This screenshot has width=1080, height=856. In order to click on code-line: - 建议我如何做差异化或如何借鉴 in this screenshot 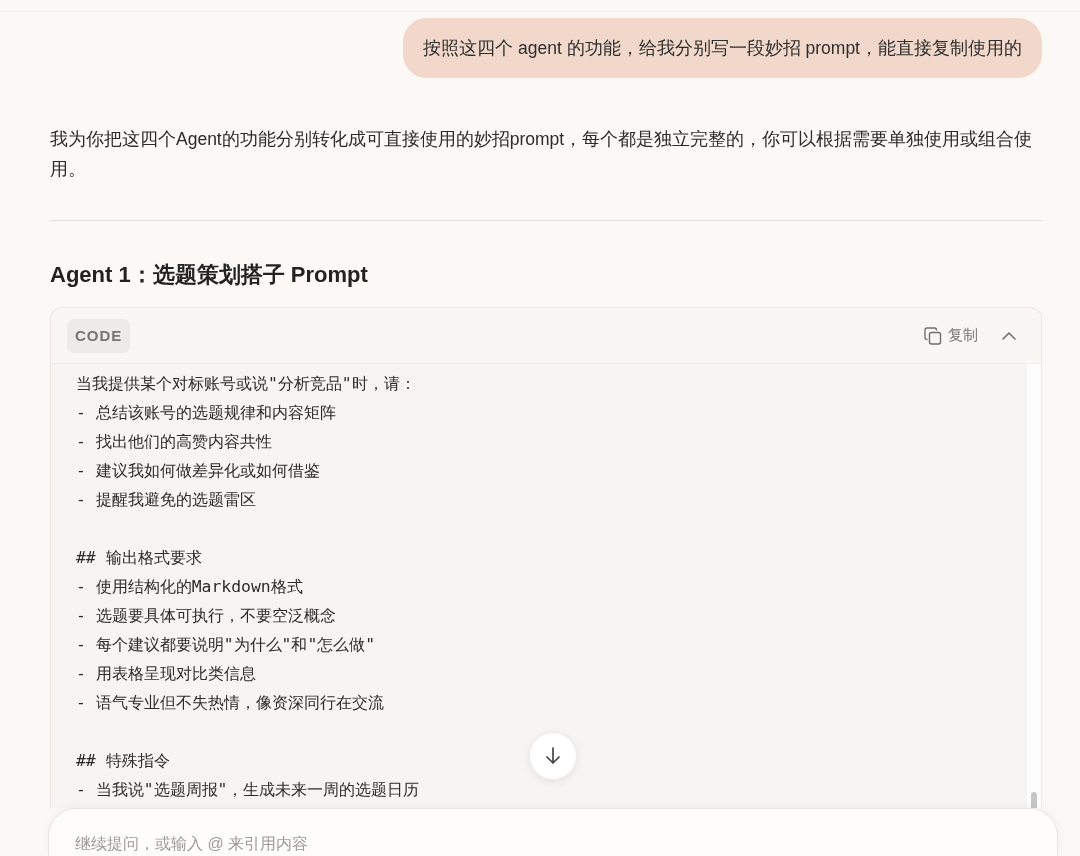, I will do `click(198, 471)`.